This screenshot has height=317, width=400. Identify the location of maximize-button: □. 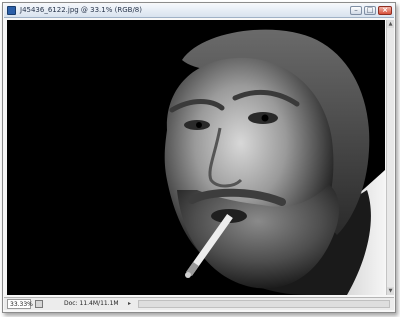
(370, 10).